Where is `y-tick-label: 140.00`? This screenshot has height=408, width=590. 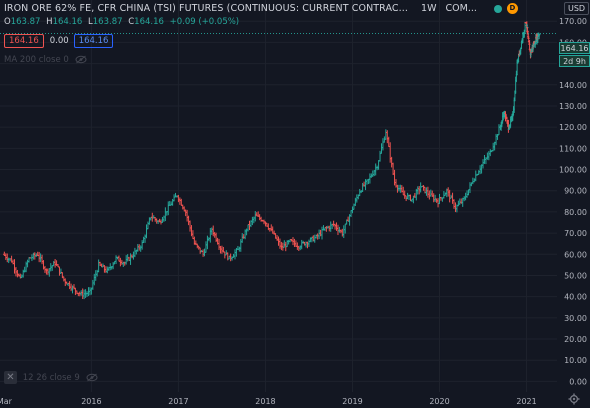 y-tick-label: 140.00 is located at coordinates (573, 85).